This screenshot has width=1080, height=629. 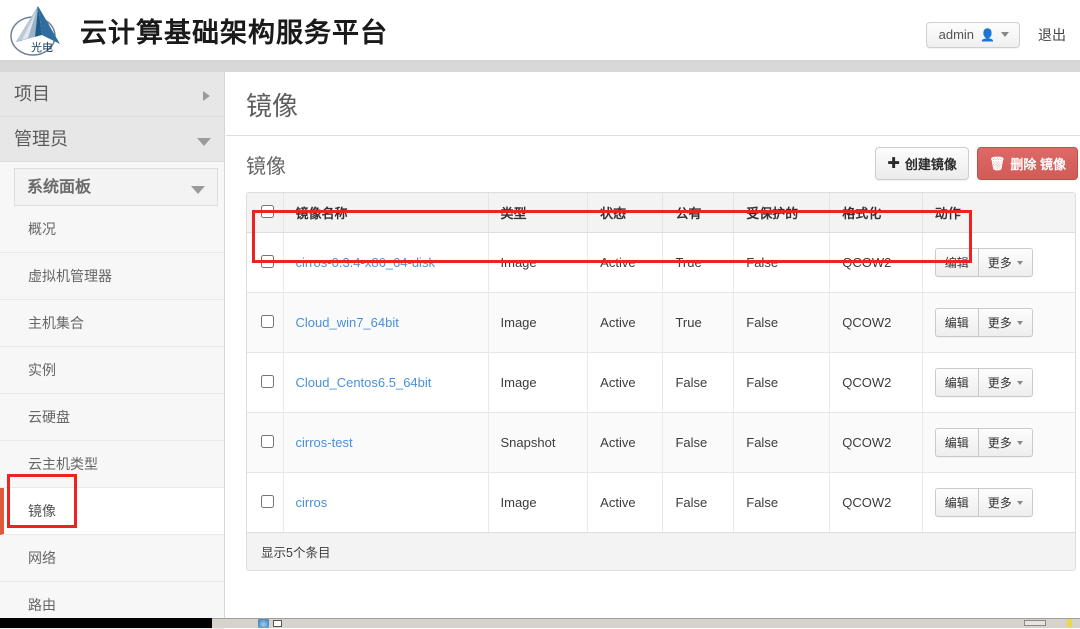 I want to click on select-all-checkbox, so click(x=267, y=211).